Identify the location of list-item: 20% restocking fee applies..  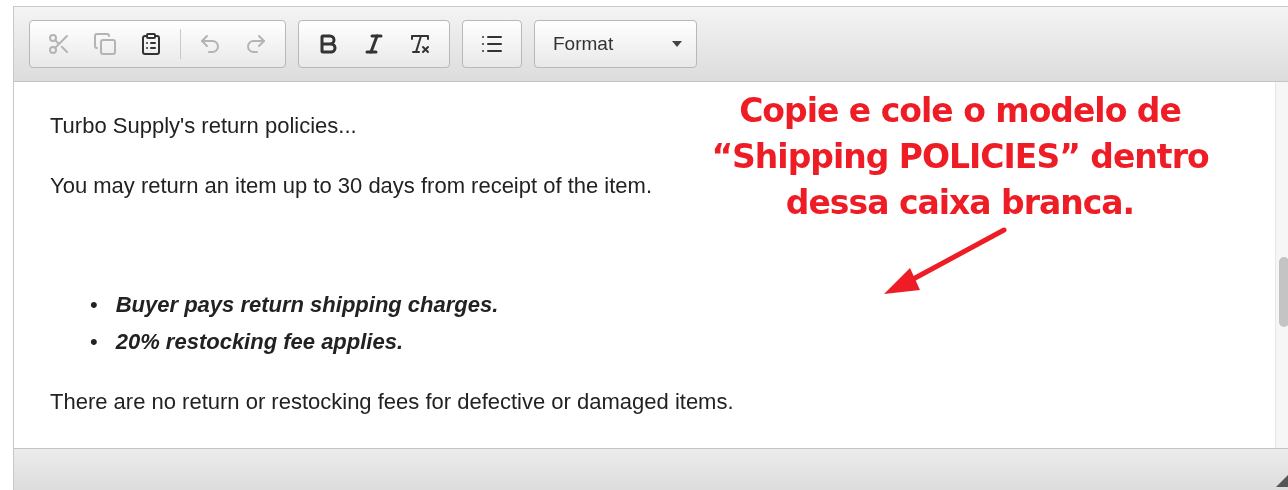
(260, 342).